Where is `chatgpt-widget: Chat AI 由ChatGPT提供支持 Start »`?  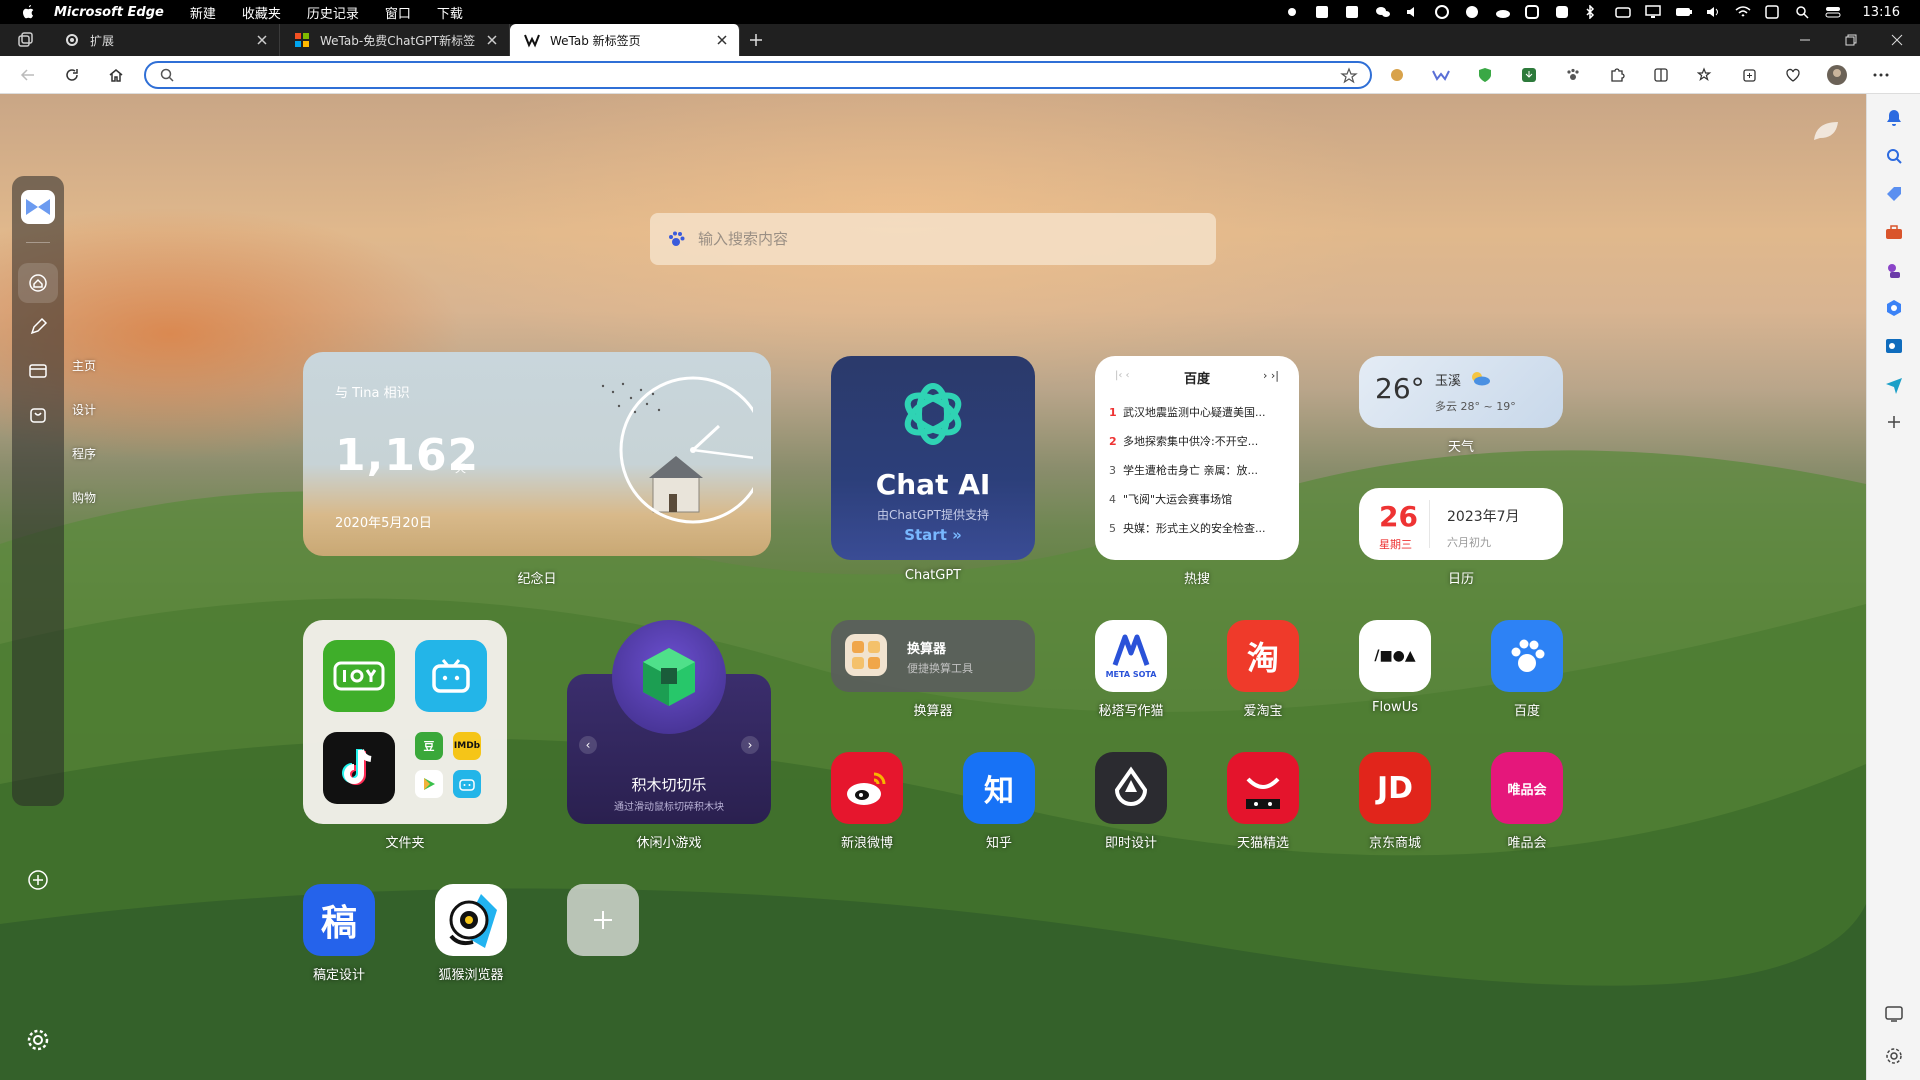
chatgpt-widget: Chat AI 由ChatGPT提供支持 Start » is located at coordinates (933, 458).